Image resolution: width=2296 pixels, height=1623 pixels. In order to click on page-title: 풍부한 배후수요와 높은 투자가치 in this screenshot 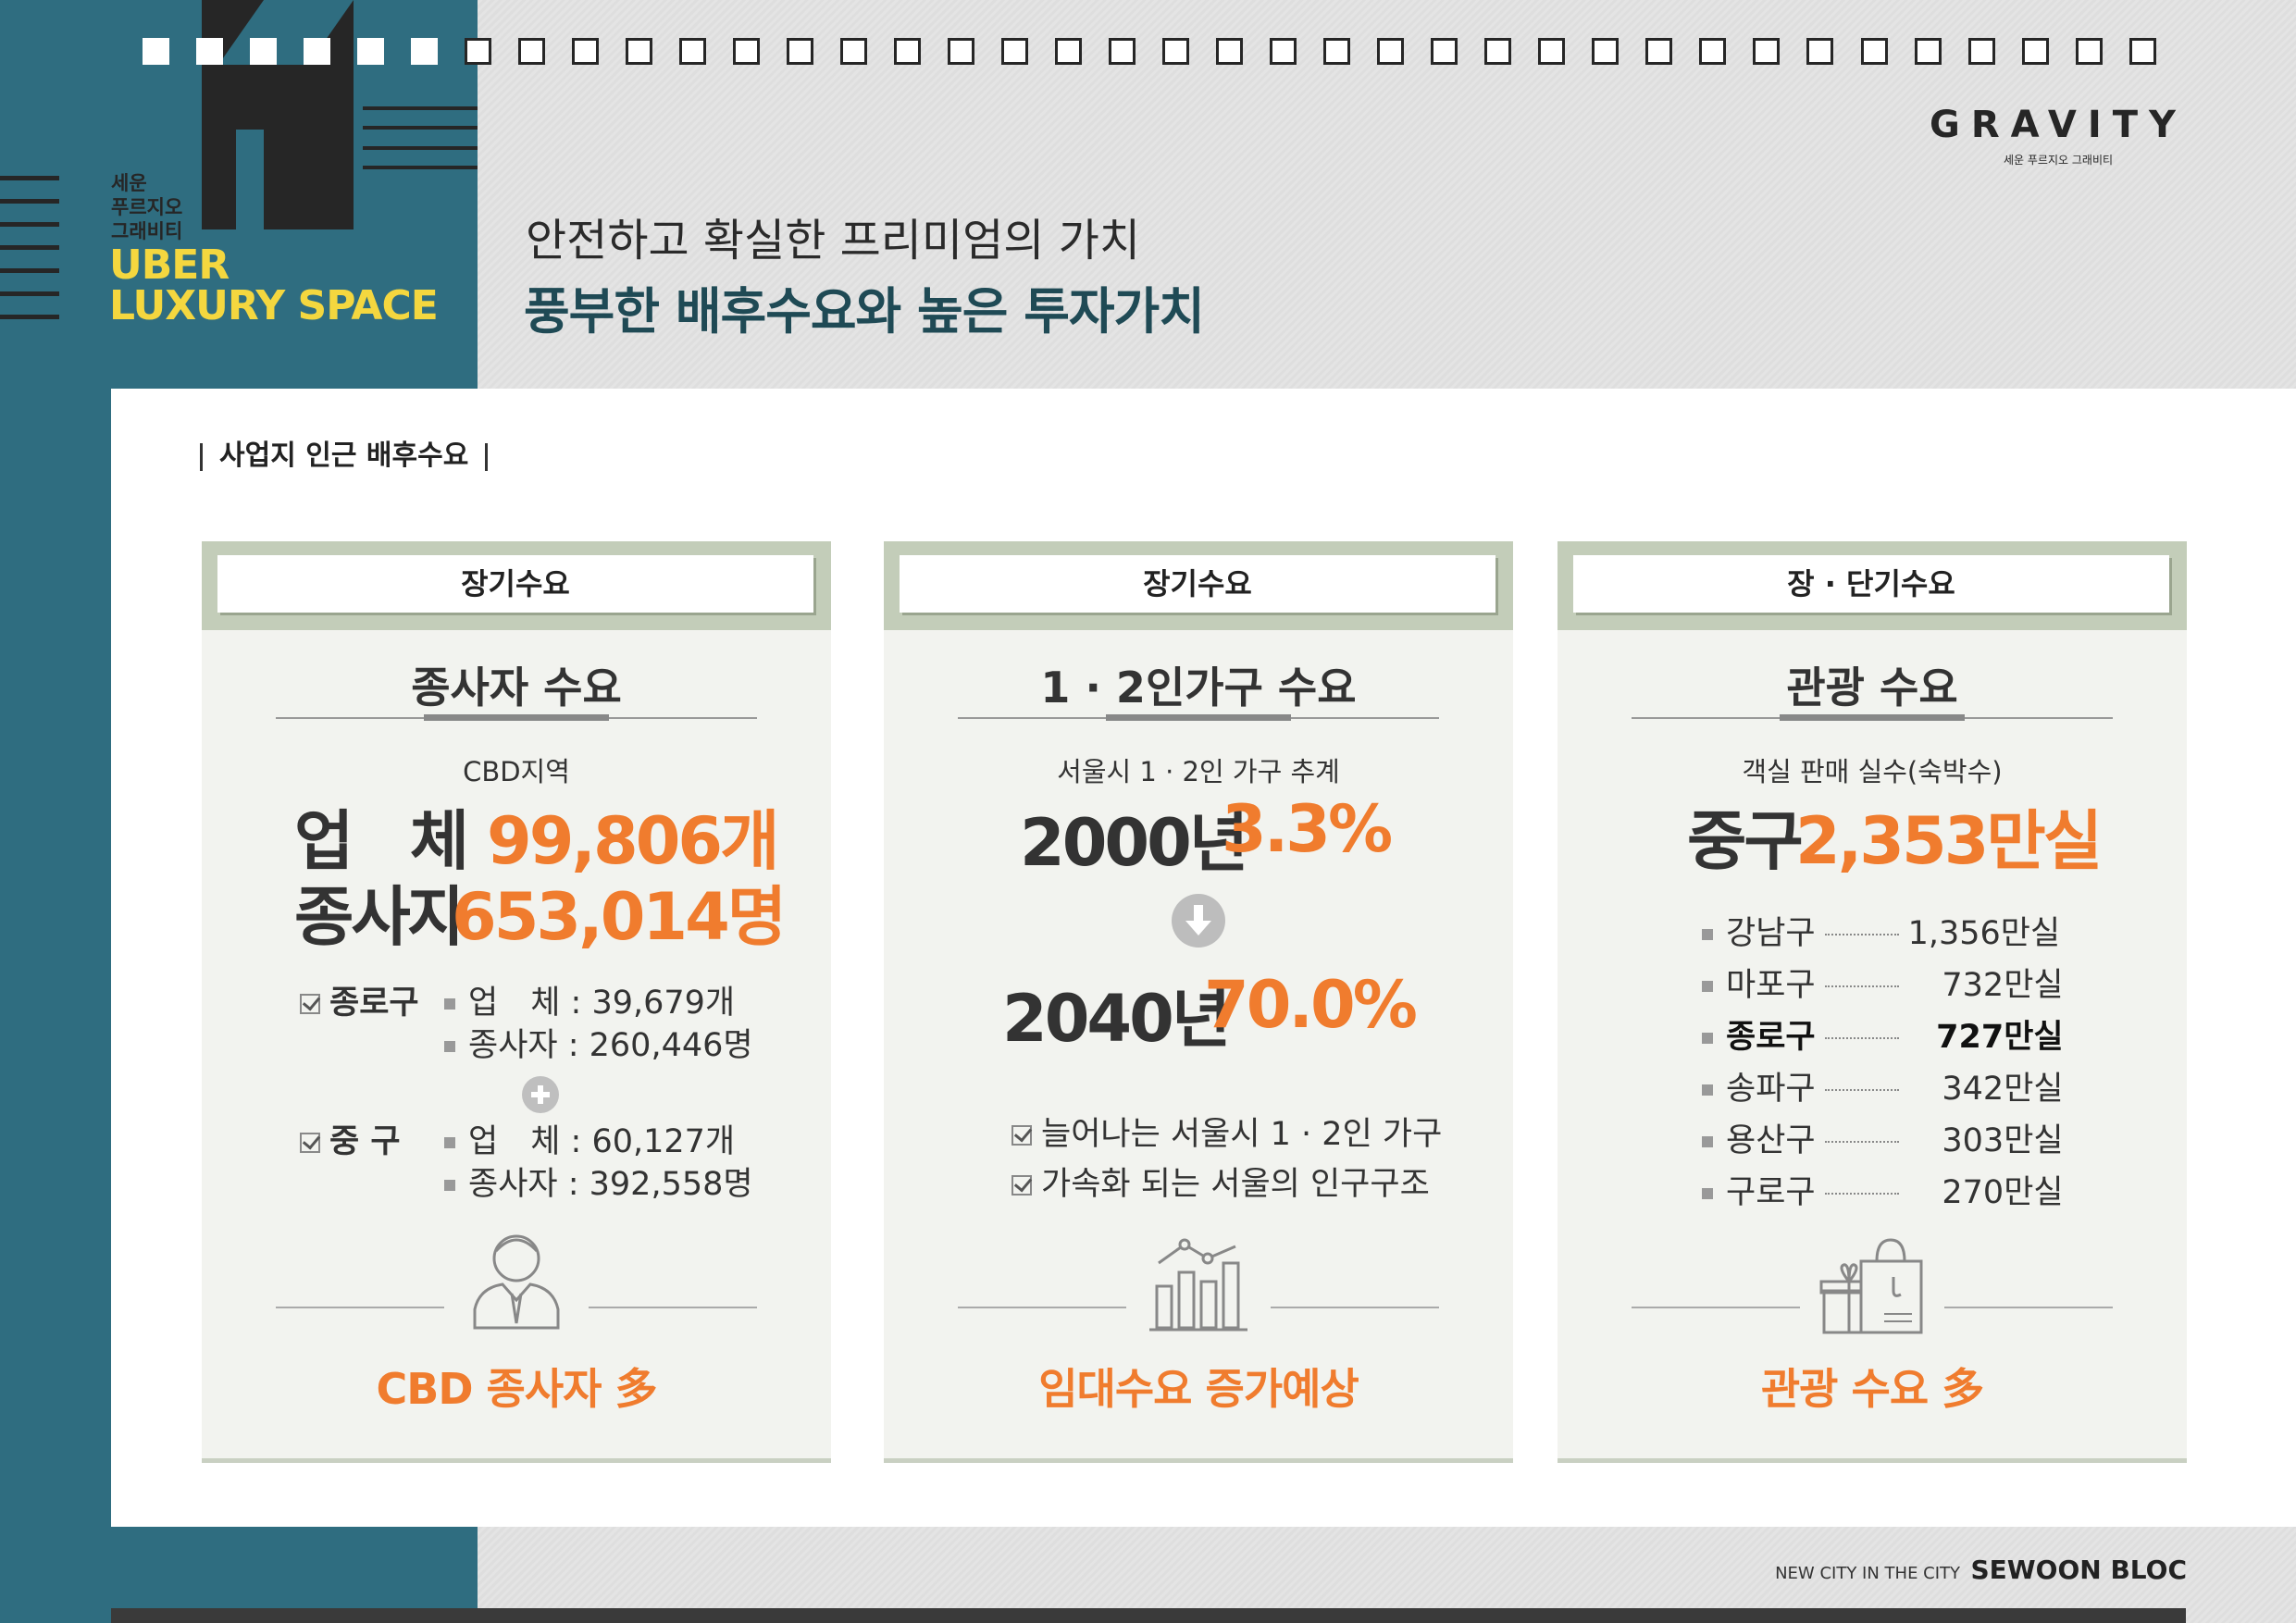, I will do `click(865, 311)`.